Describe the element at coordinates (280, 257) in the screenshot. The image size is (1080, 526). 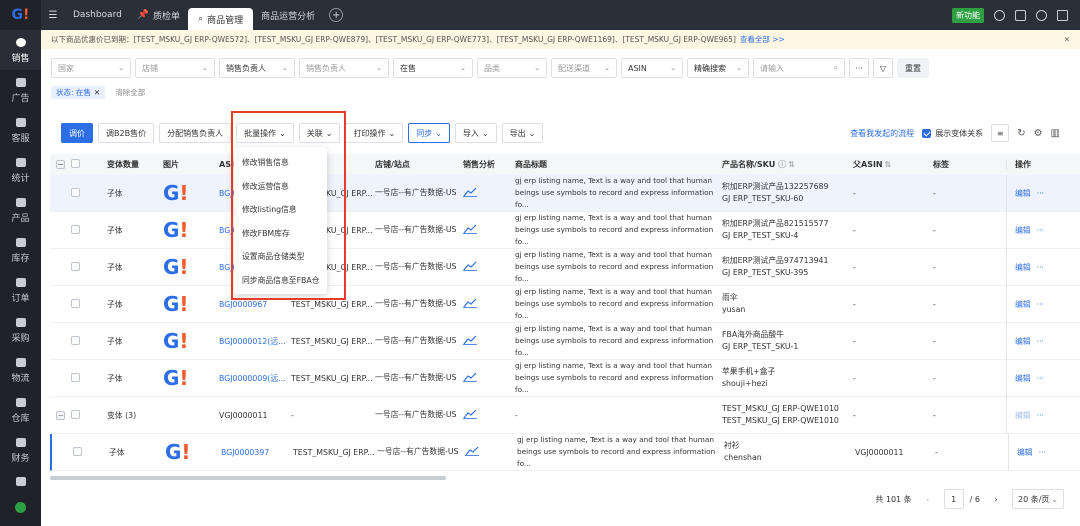
I see `batch-menu-item-4: 设置商品仓储类型` at that location.